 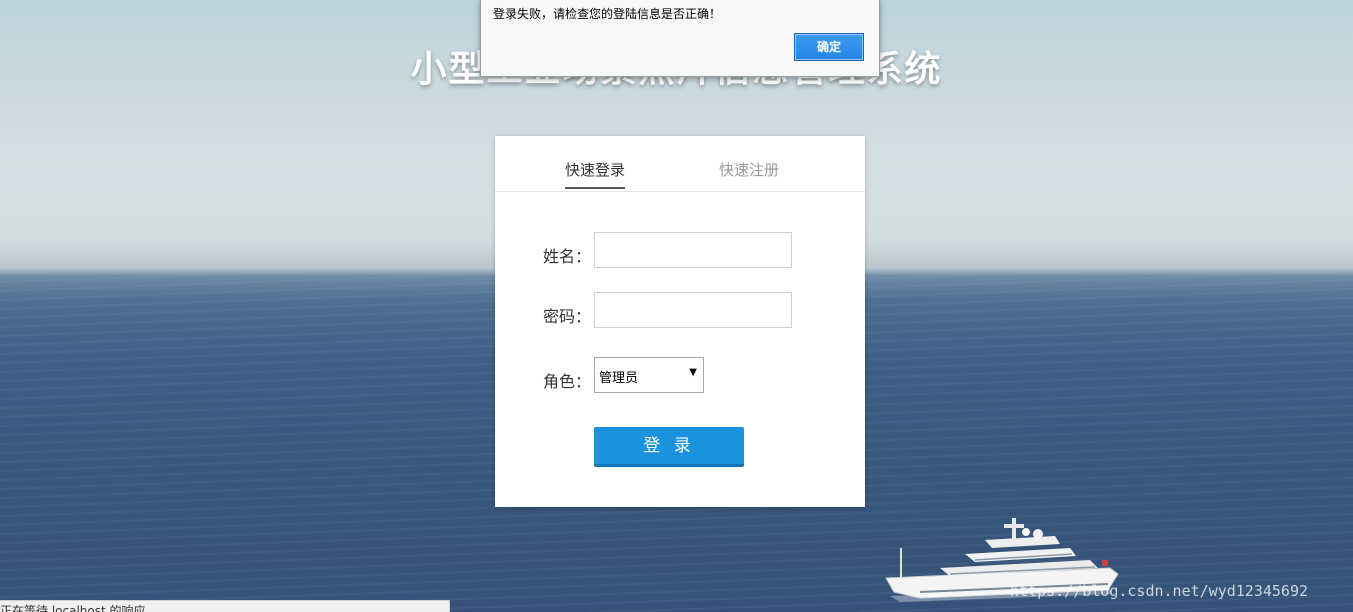 I want to click on tab-quick-register: 快速注册, so click(x=749, y=173).